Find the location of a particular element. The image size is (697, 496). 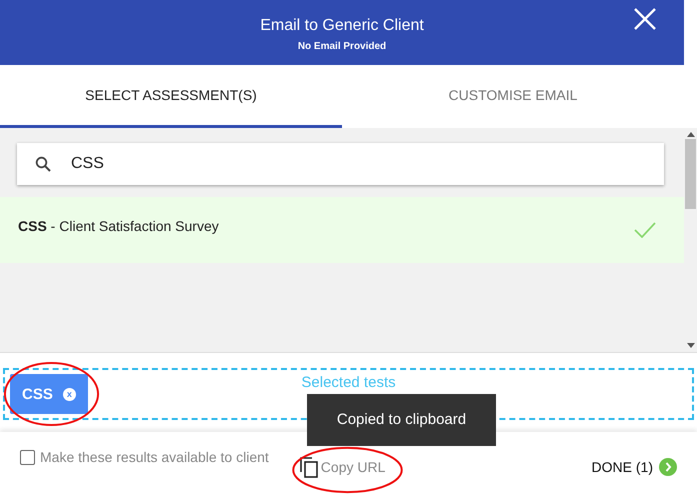

done-button: DONE (1) is located at coordinates (634, 467).